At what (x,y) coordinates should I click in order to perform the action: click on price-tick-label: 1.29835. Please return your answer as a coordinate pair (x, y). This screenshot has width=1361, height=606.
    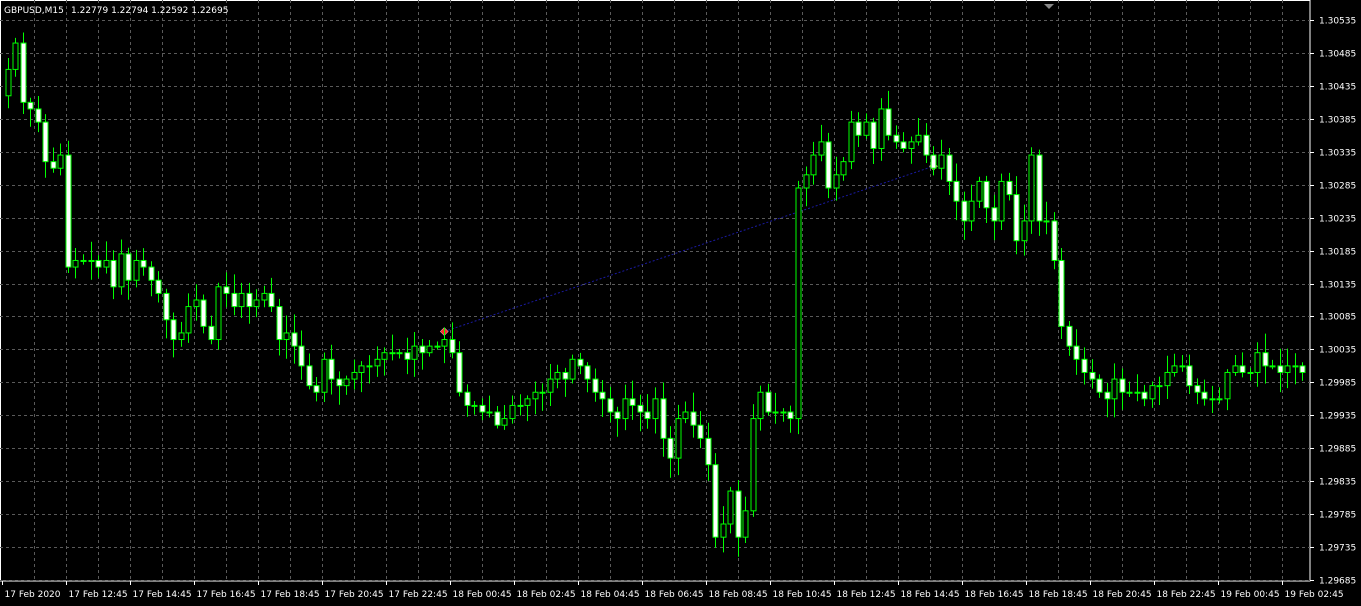
    Looking at the image, I should click on (1337, 483).